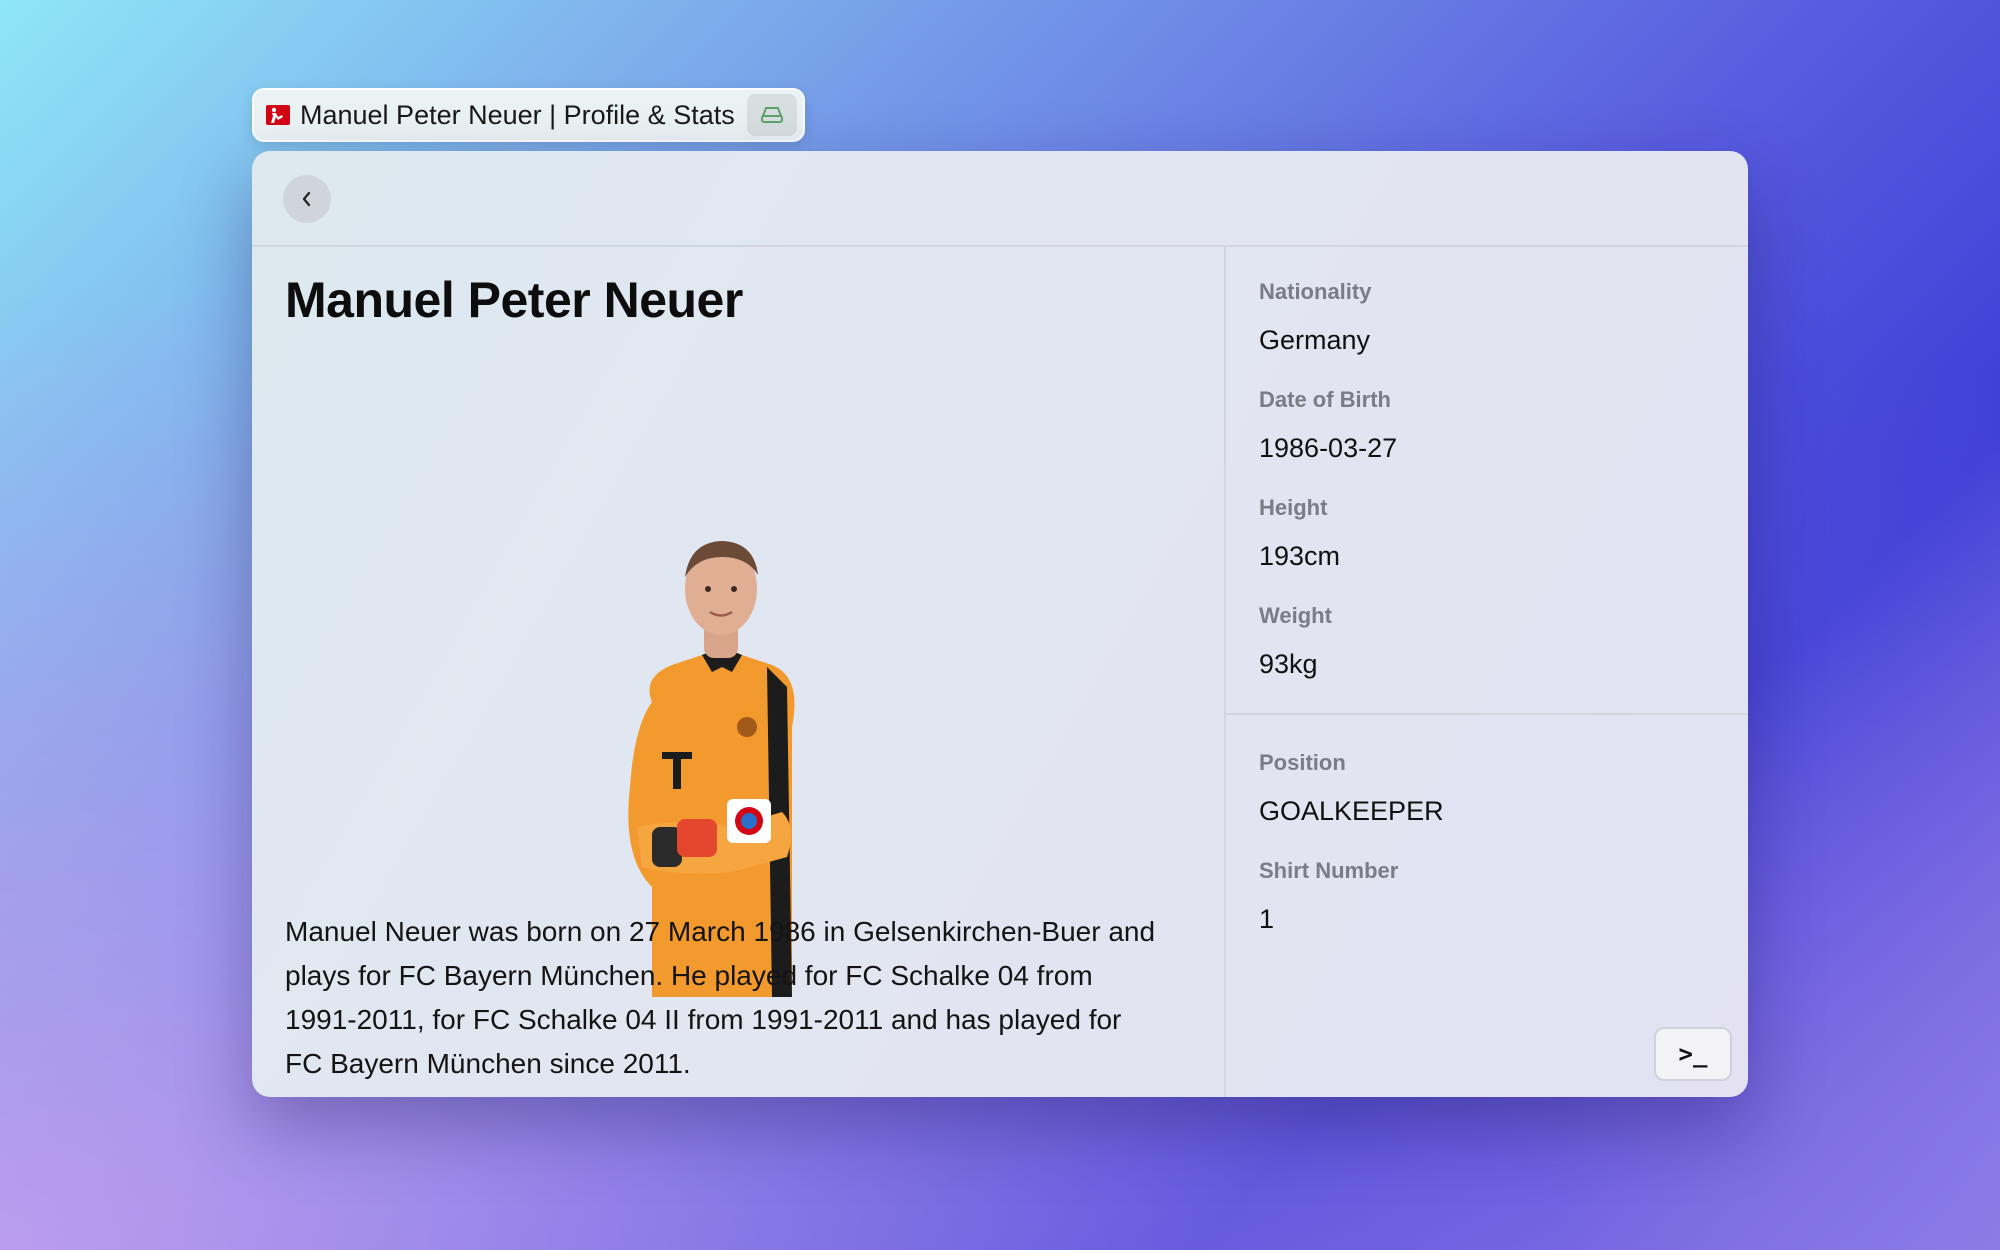  What do you see at coordinates (1267, 919) in the screenshot?
I see `shirt-number-value: 1` at bounding box center [1267, 919].